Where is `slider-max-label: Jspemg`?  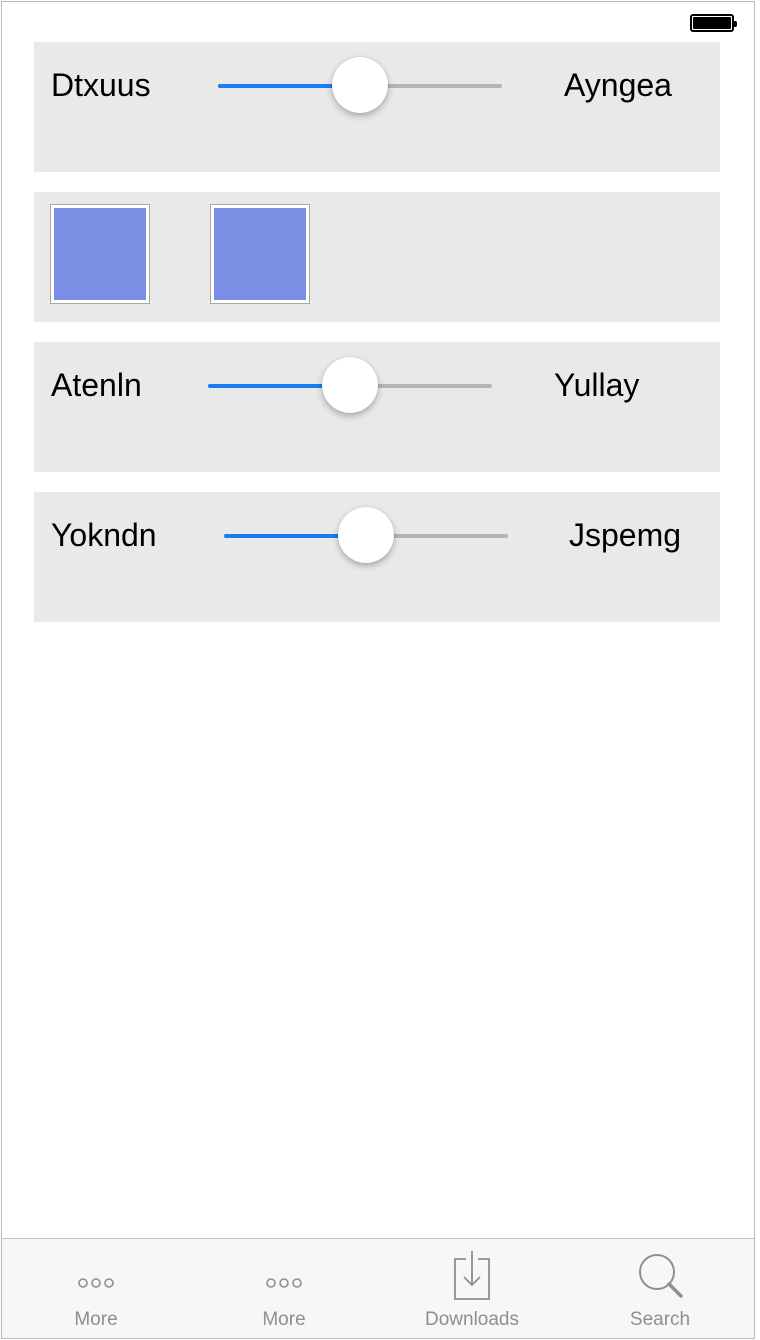
slider-max-label: Jspemg is located at coordinates (625, 535).